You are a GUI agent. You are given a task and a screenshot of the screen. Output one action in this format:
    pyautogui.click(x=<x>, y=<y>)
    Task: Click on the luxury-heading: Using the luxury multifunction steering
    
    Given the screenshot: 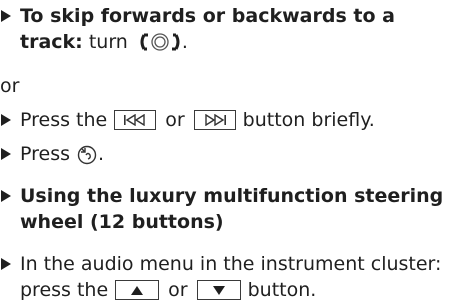 What is the action you would take?
    pyautogui.click(x=232, y=196)
    